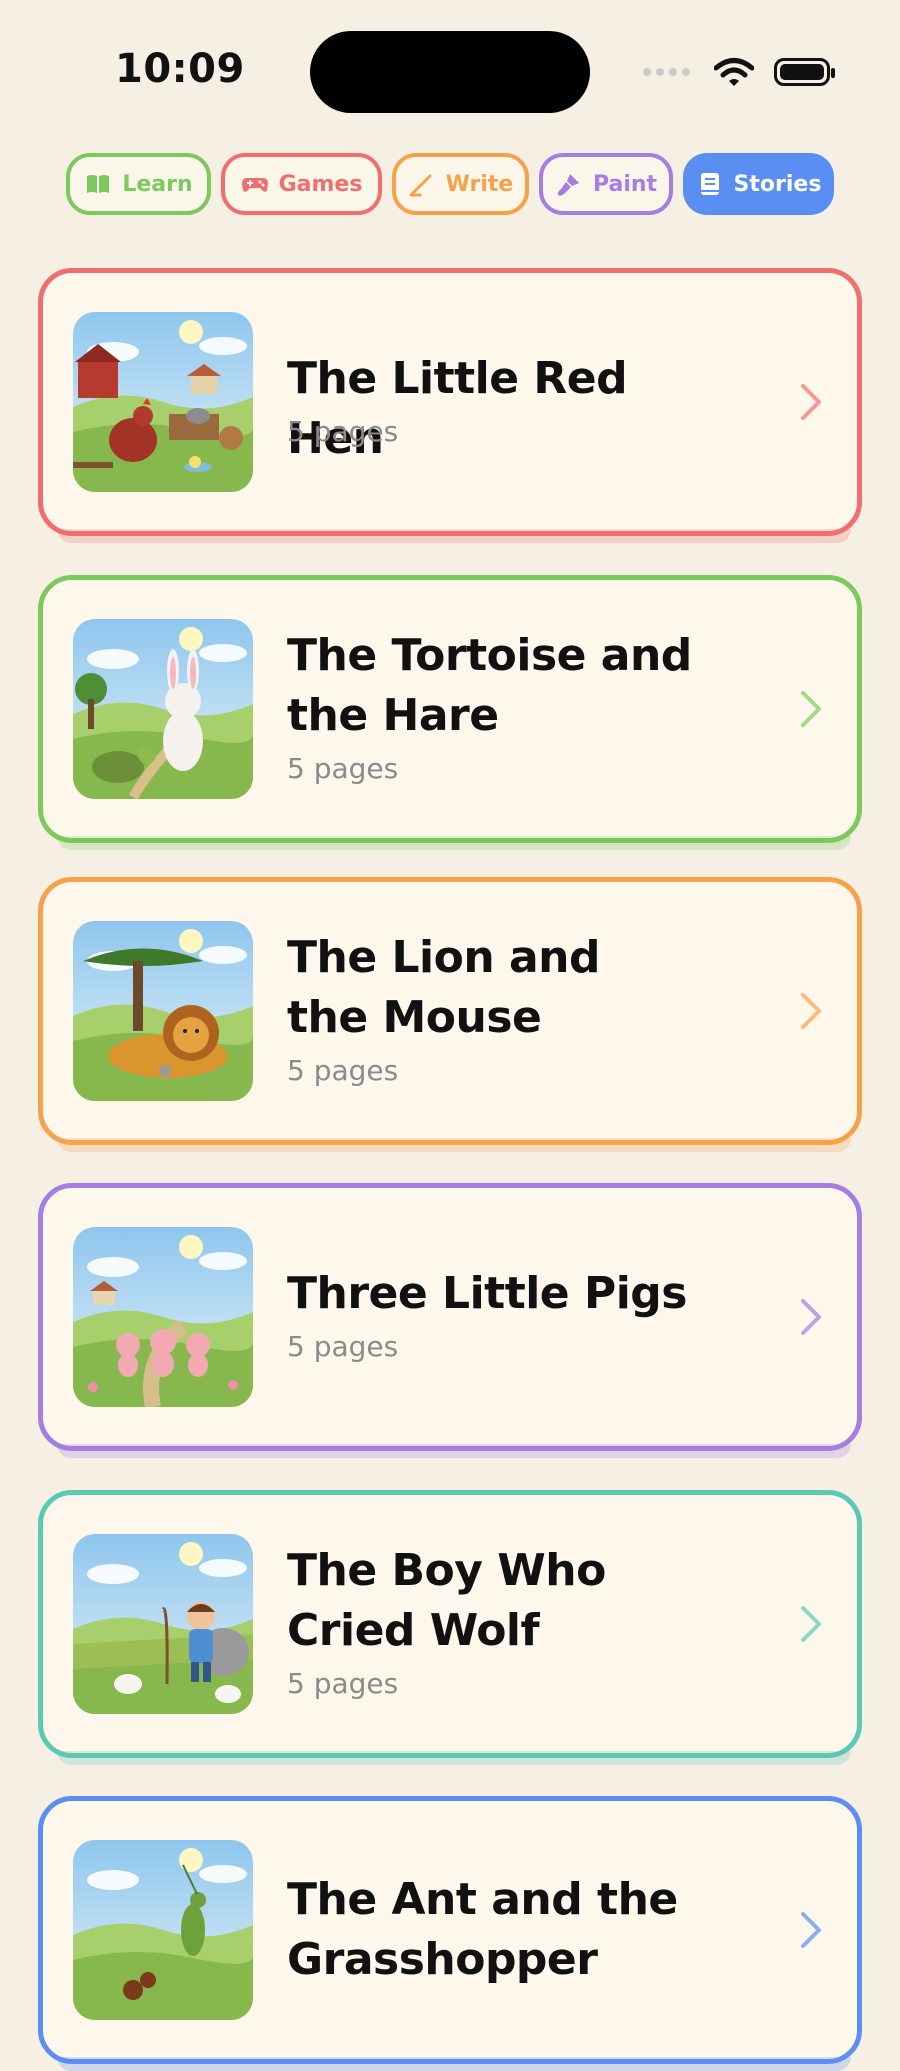 This screenshot has width=900, height=2071. What do you see at coordinates (180, 69) in the screenshot?
I see `status-time: 10:09` at bounding box center [180, 69].